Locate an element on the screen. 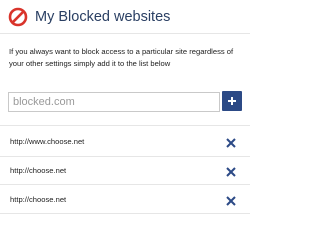 The image size is (320, 250). blocked-site-row: http://www.choose.net is located at coordinates (125, 142).